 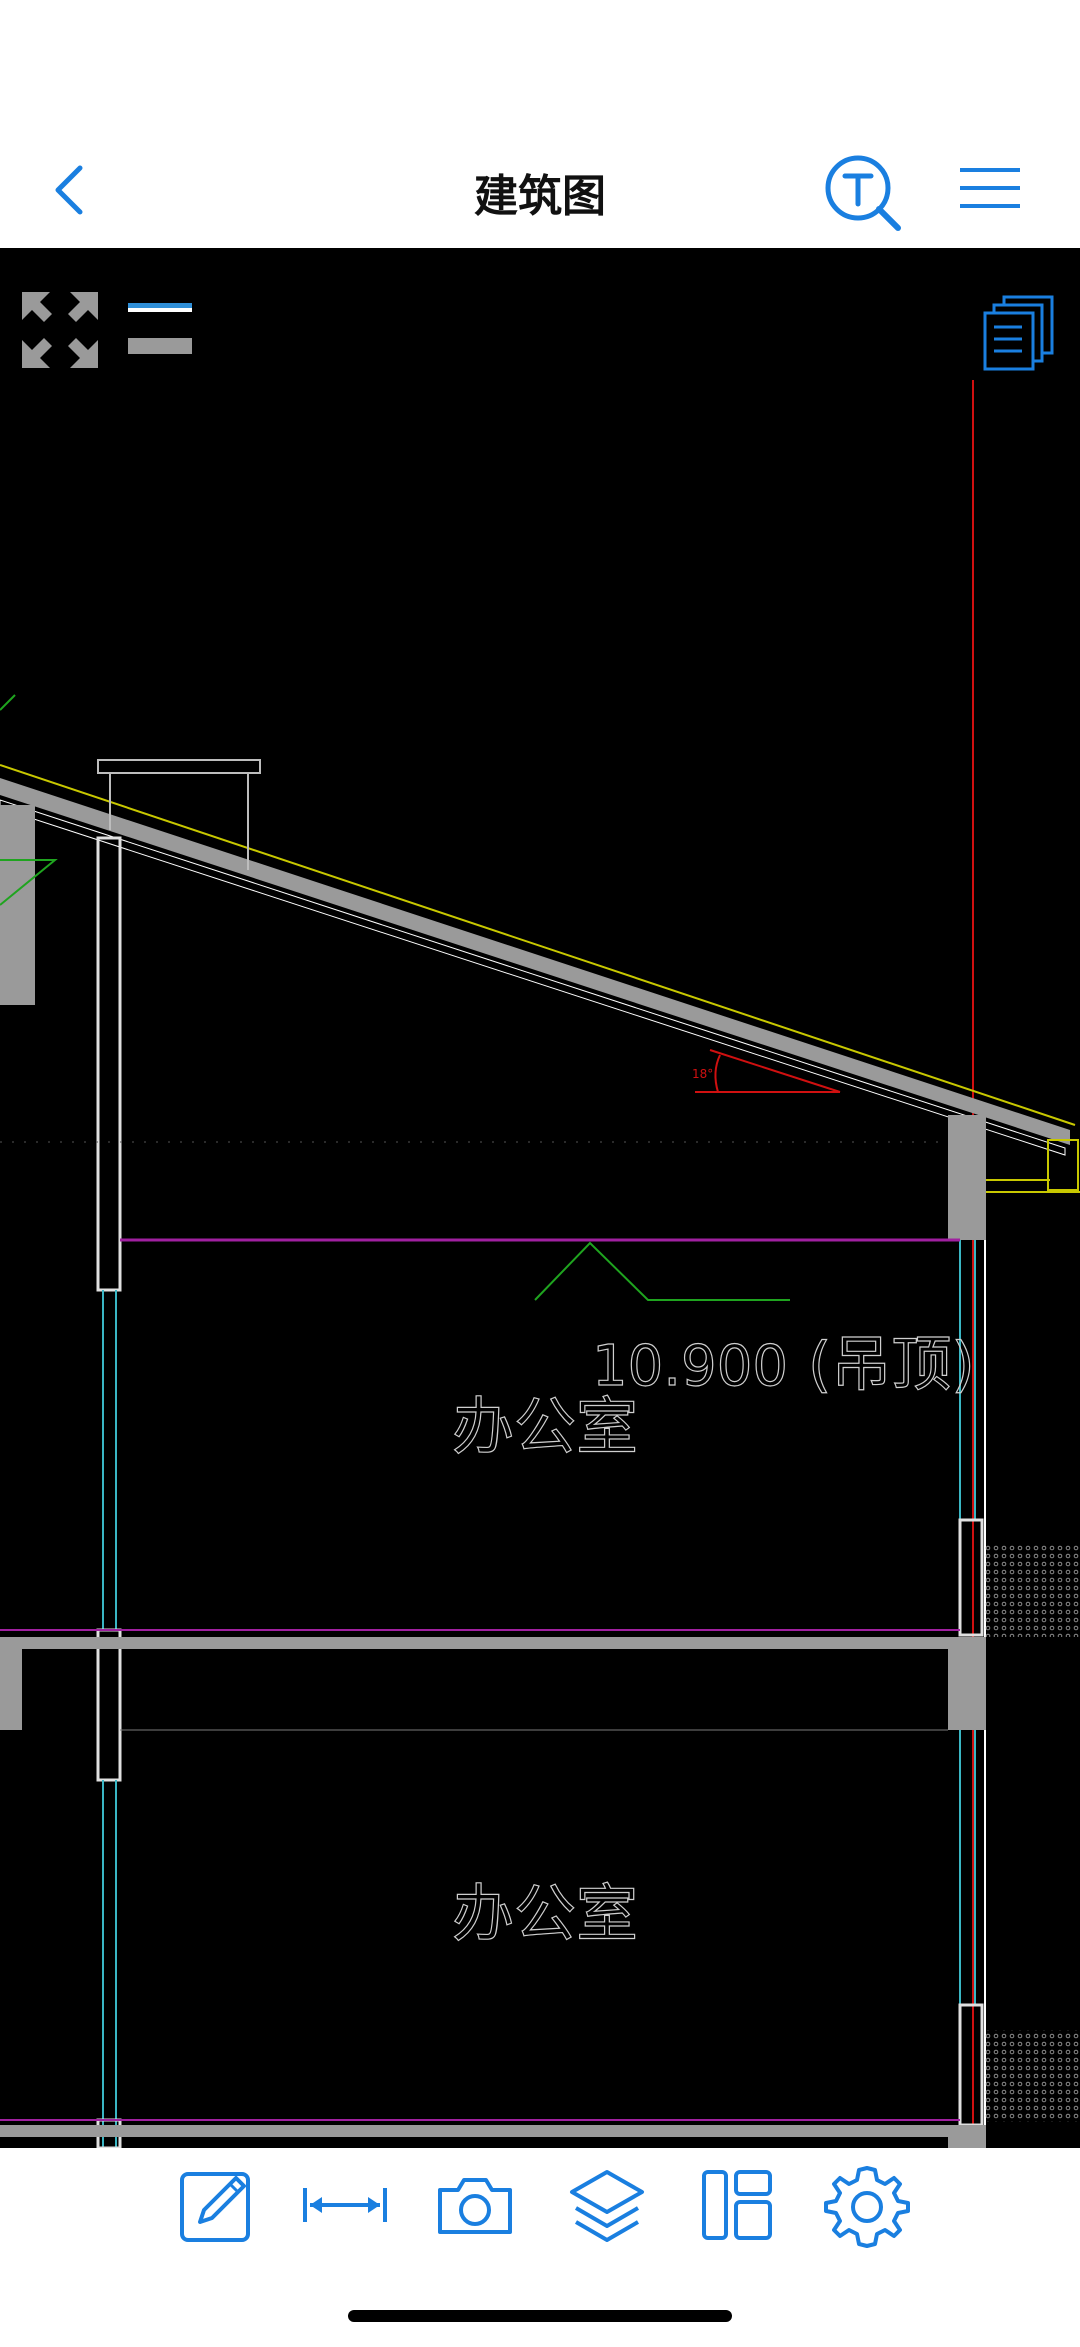 I want to click on left-wall-upper, so click(x=17, y=905).